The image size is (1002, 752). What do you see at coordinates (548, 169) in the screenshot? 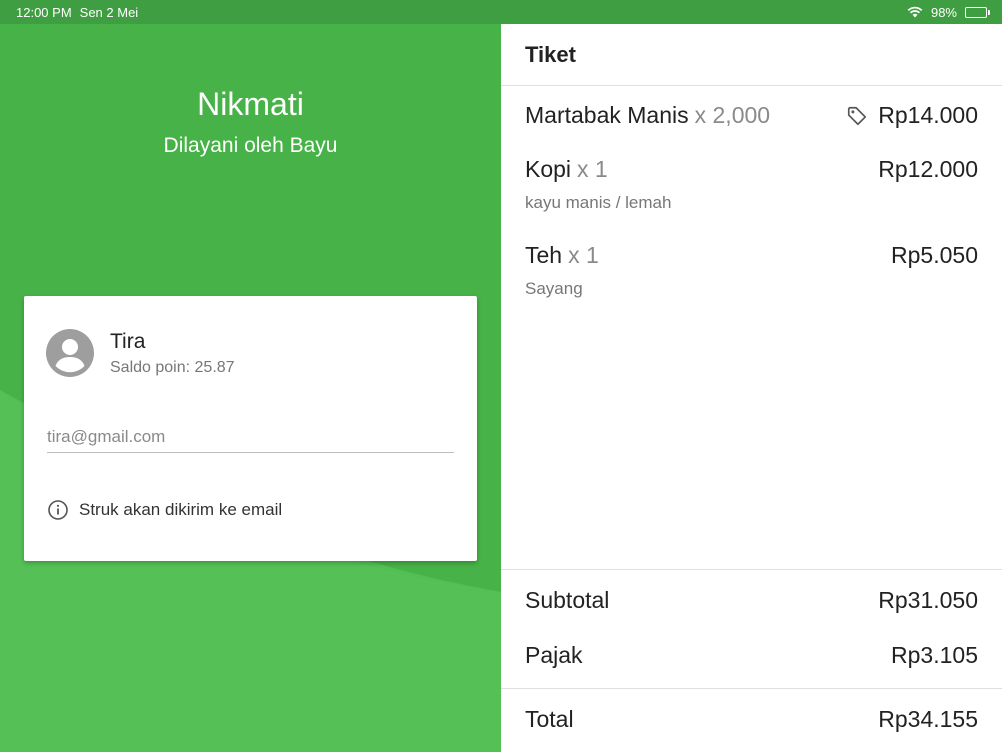
I see `item-name: Kopi` at bounding box center [548, 169].